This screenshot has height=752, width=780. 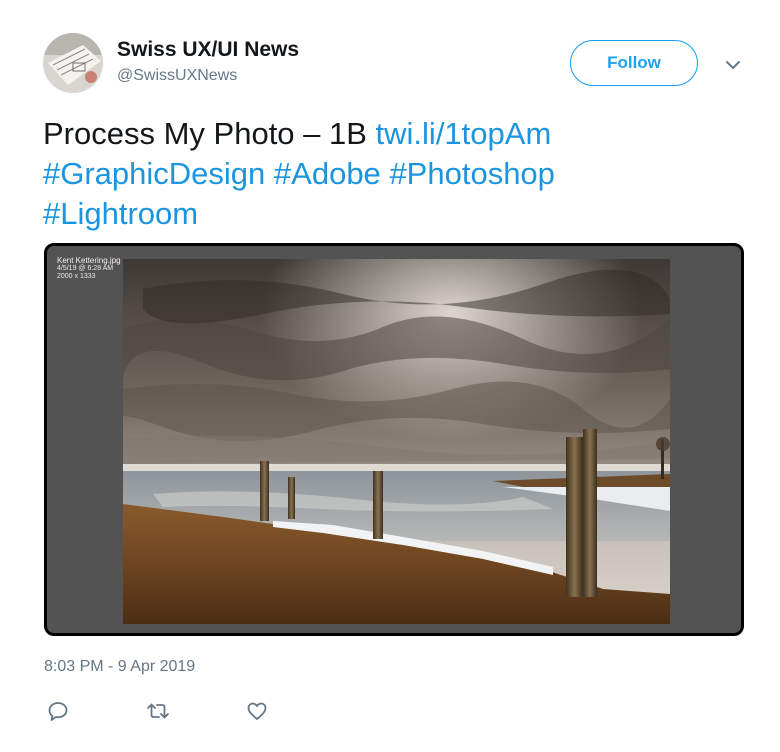 I want to click on tweet-link: twi.li/1topAm, so click(x=464, y=133).